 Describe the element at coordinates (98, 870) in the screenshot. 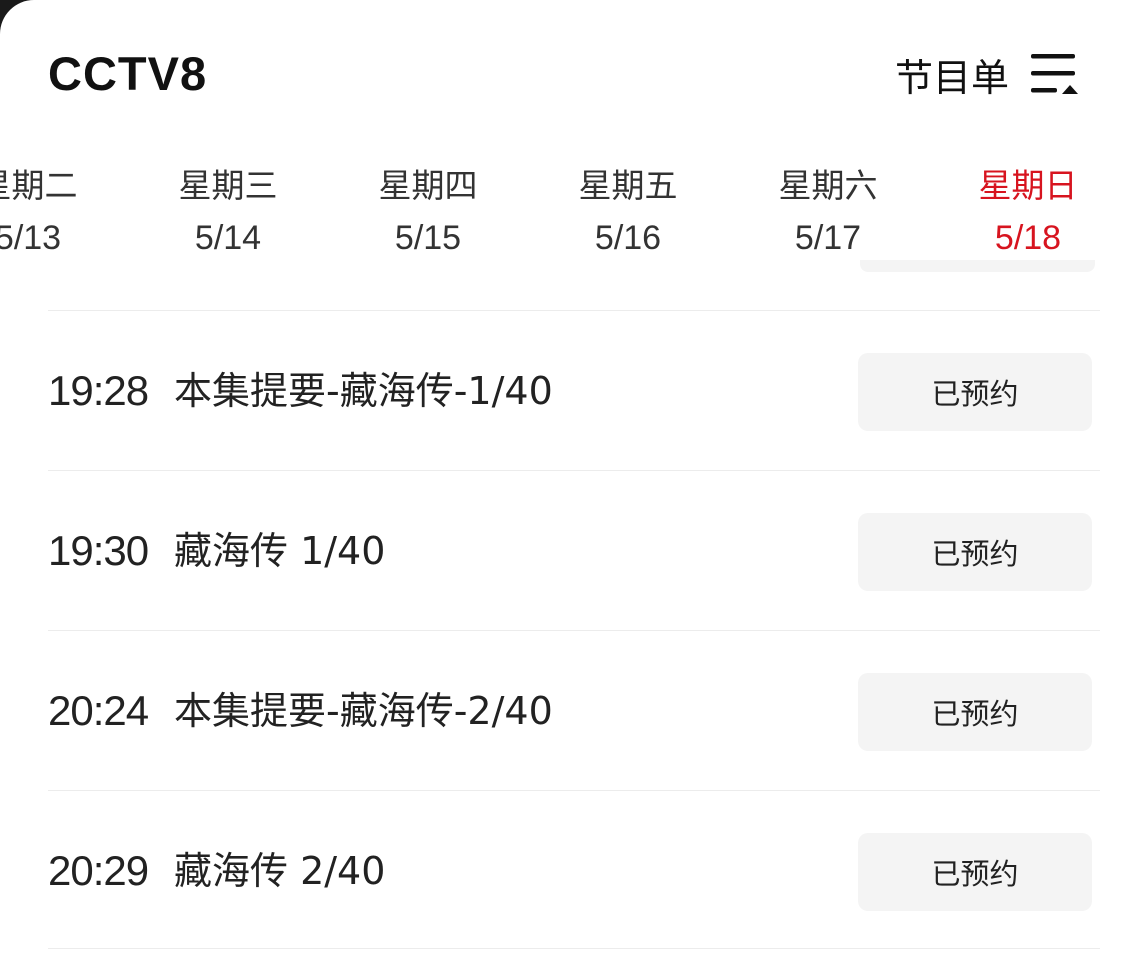

I see `program-time: 20:29` at that location.